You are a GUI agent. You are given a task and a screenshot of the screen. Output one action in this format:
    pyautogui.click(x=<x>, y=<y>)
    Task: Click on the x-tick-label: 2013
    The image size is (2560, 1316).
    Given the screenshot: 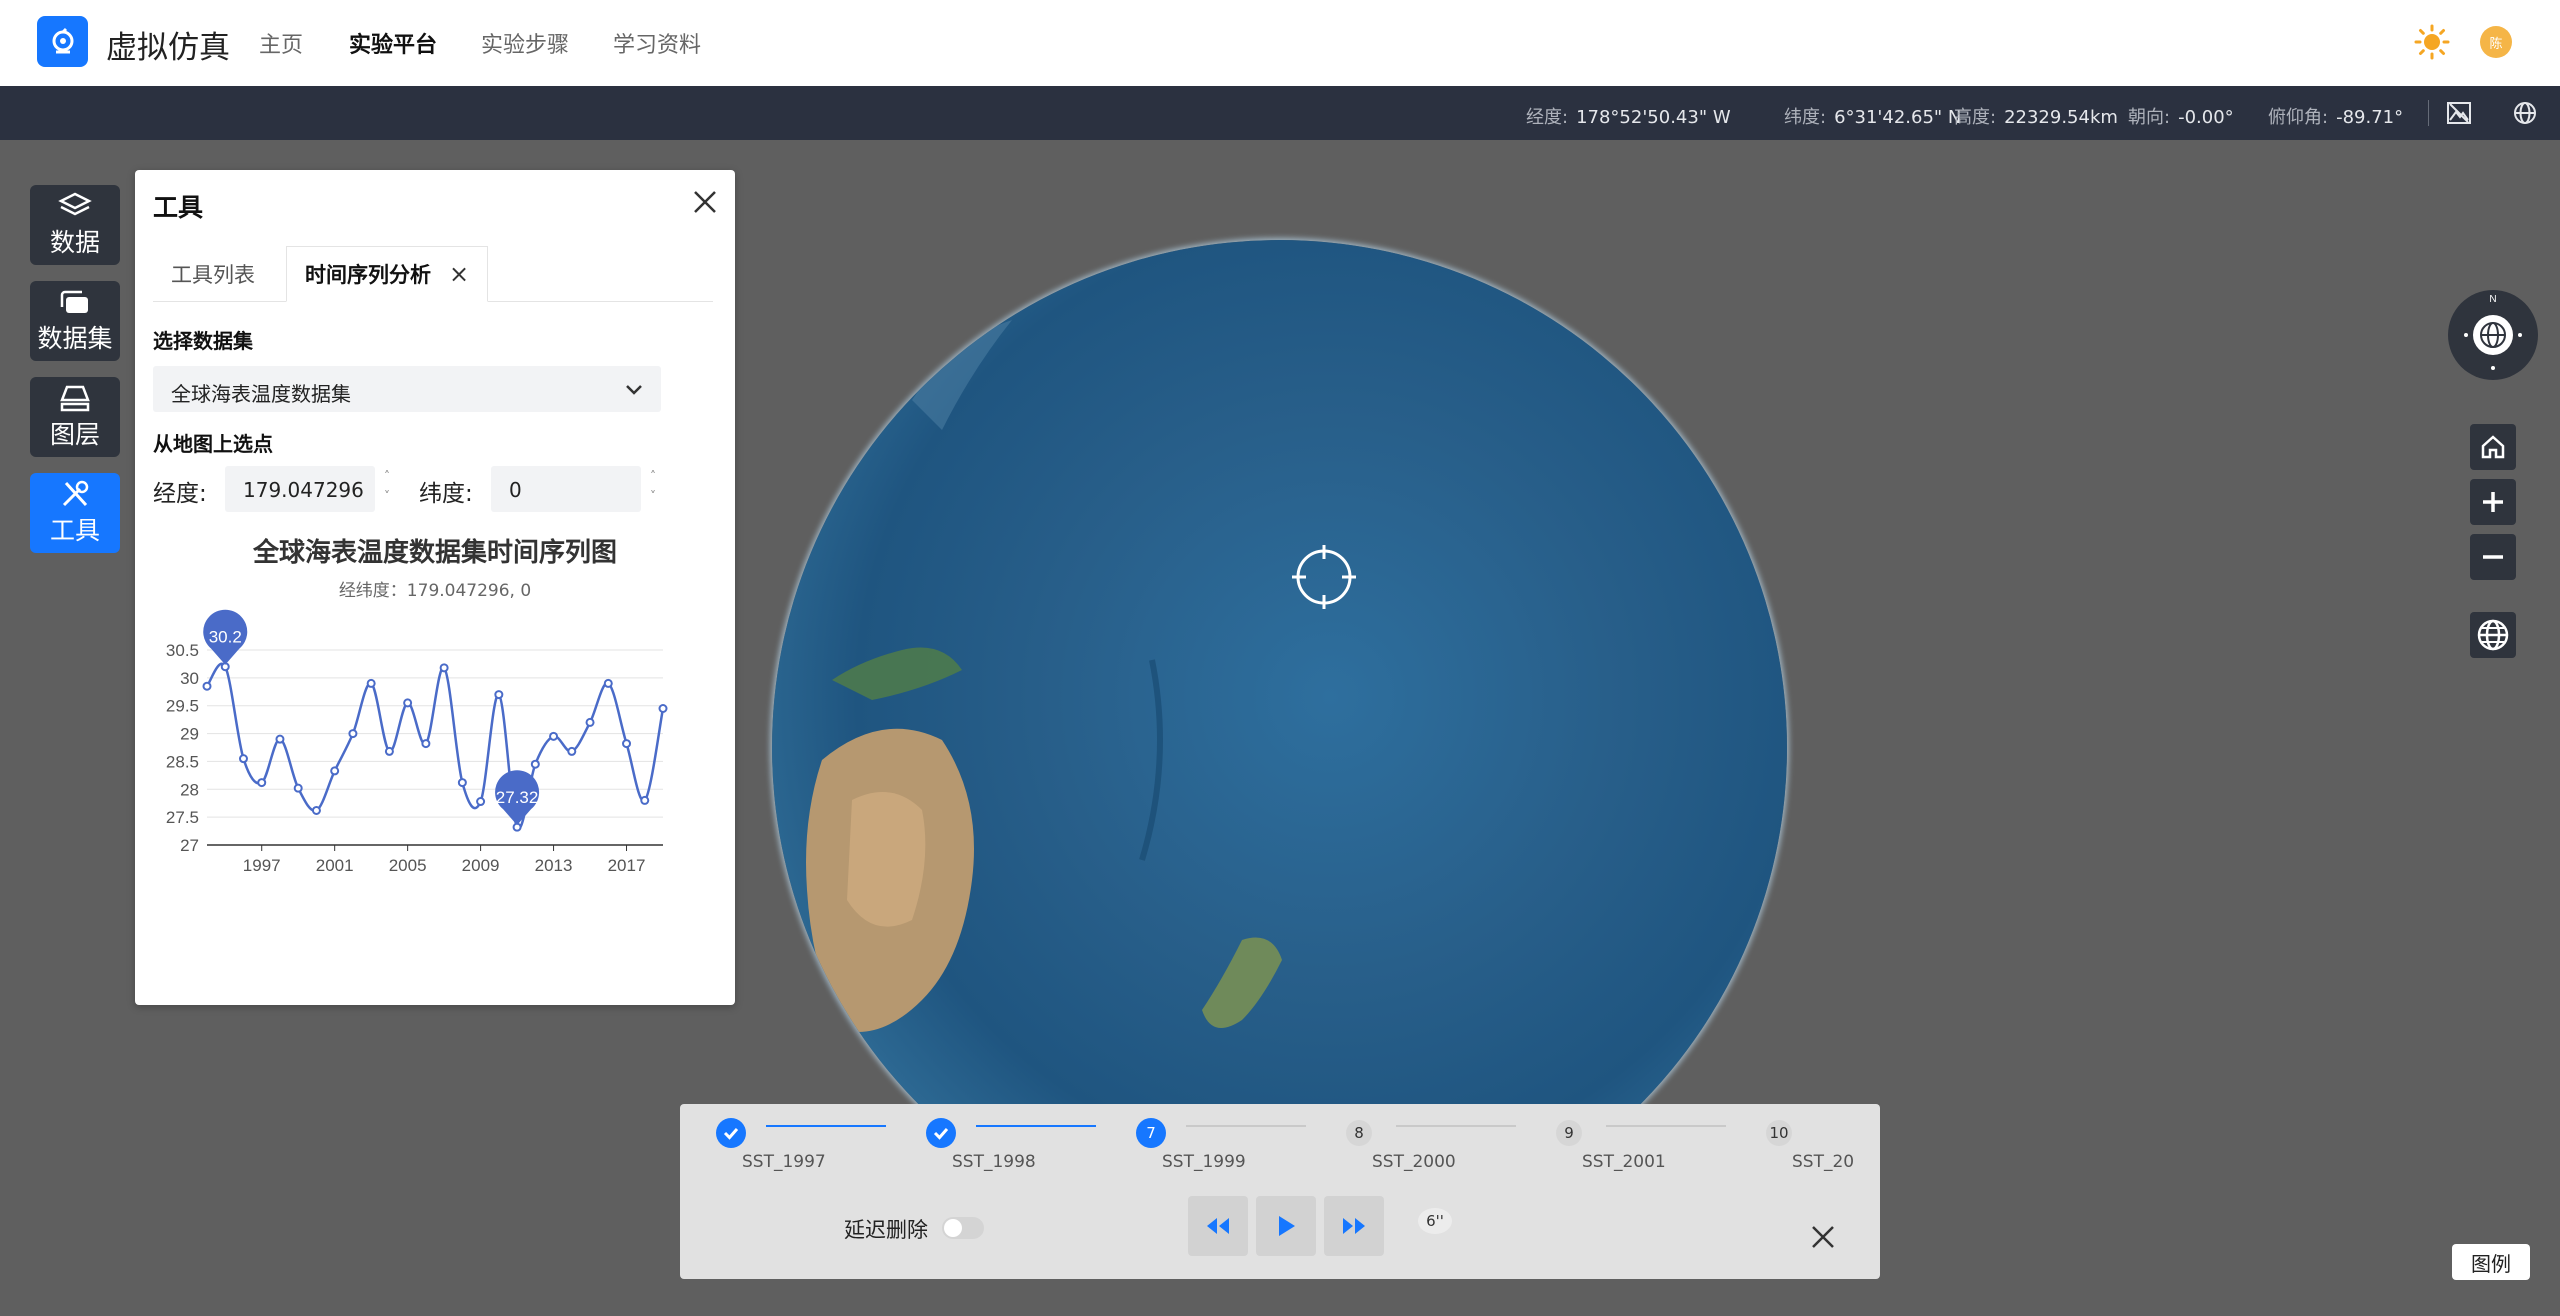 What is the action you would take?
    pyautogui.click(x=554, y=865)
    